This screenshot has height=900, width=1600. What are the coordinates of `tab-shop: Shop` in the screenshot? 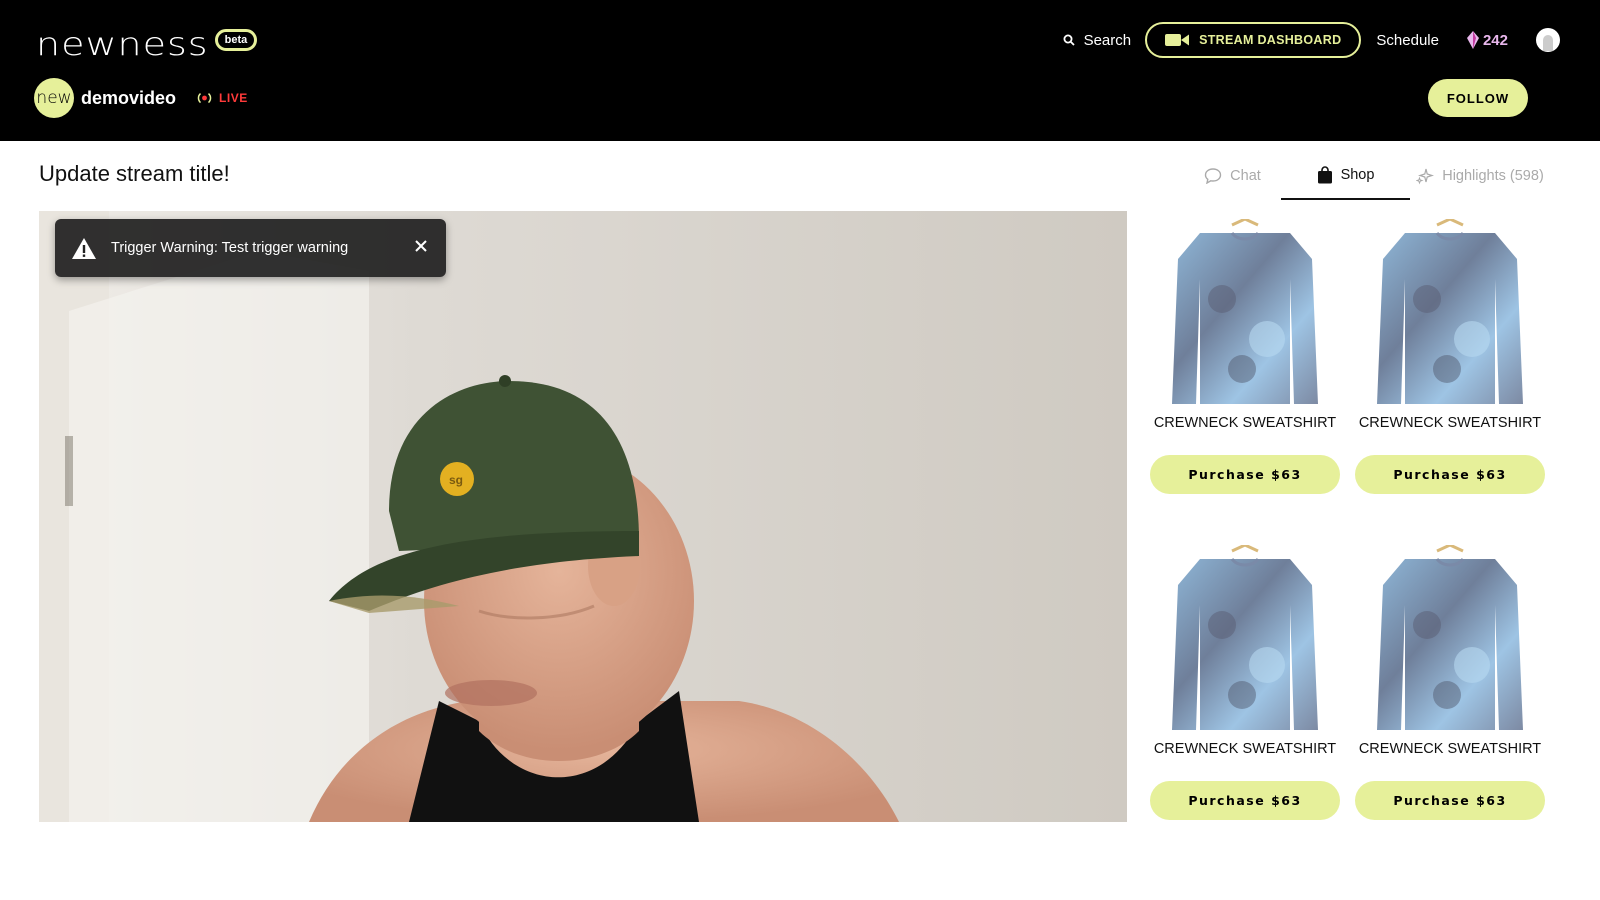 It's located at (1345, 176).